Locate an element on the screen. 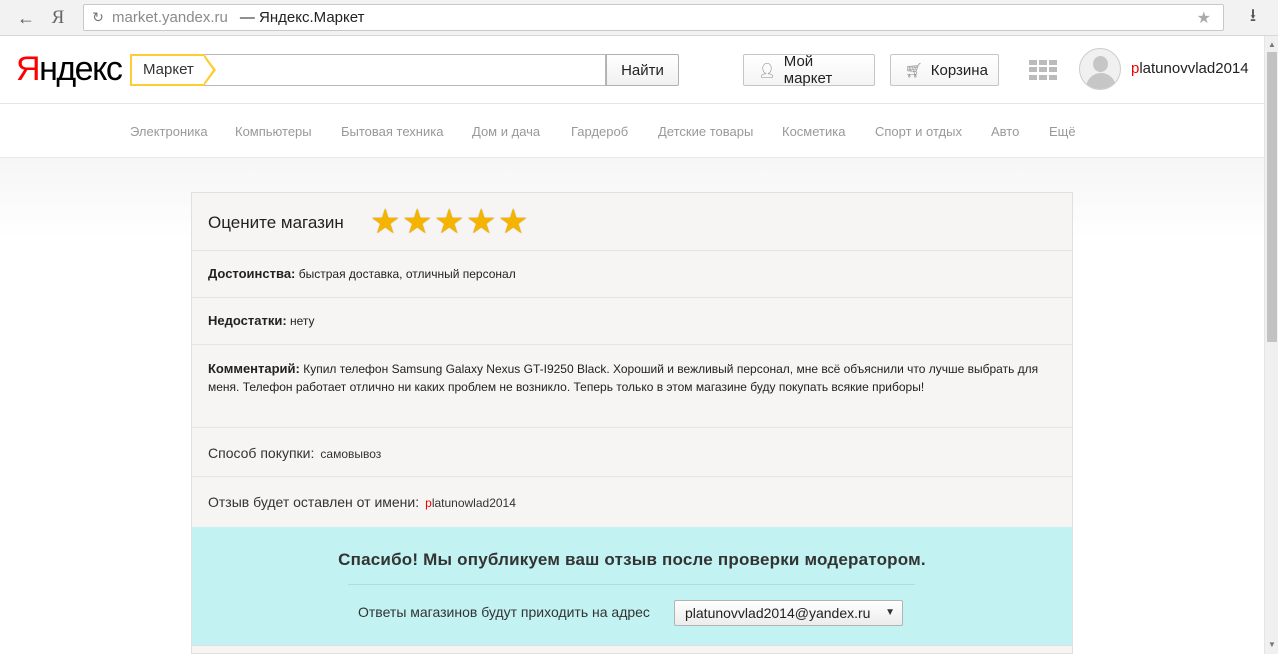 Image resolution: width=1278 pixels, height=654 pixels. pros-value: быстрая доставка, отличный персонал is located at coordinates (407, 274).